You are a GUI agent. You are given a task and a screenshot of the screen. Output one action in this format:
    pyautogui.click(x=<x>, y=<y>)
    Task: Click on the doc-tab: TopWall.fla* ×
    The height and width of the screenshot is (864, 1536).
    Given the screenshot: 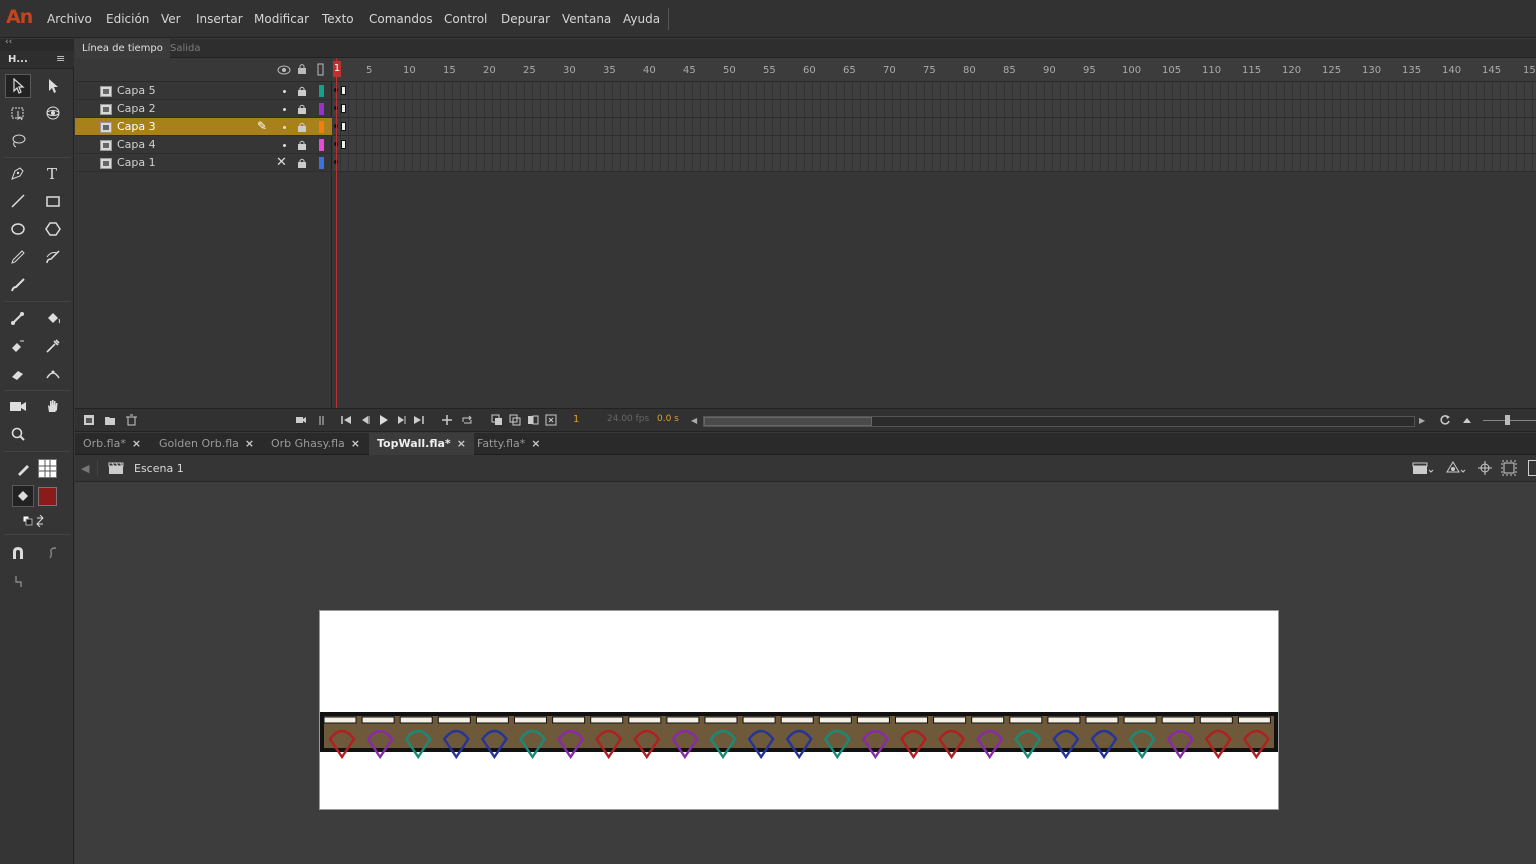 What is the action you would take?
    pyautogui.click(x=421, y=444)
    